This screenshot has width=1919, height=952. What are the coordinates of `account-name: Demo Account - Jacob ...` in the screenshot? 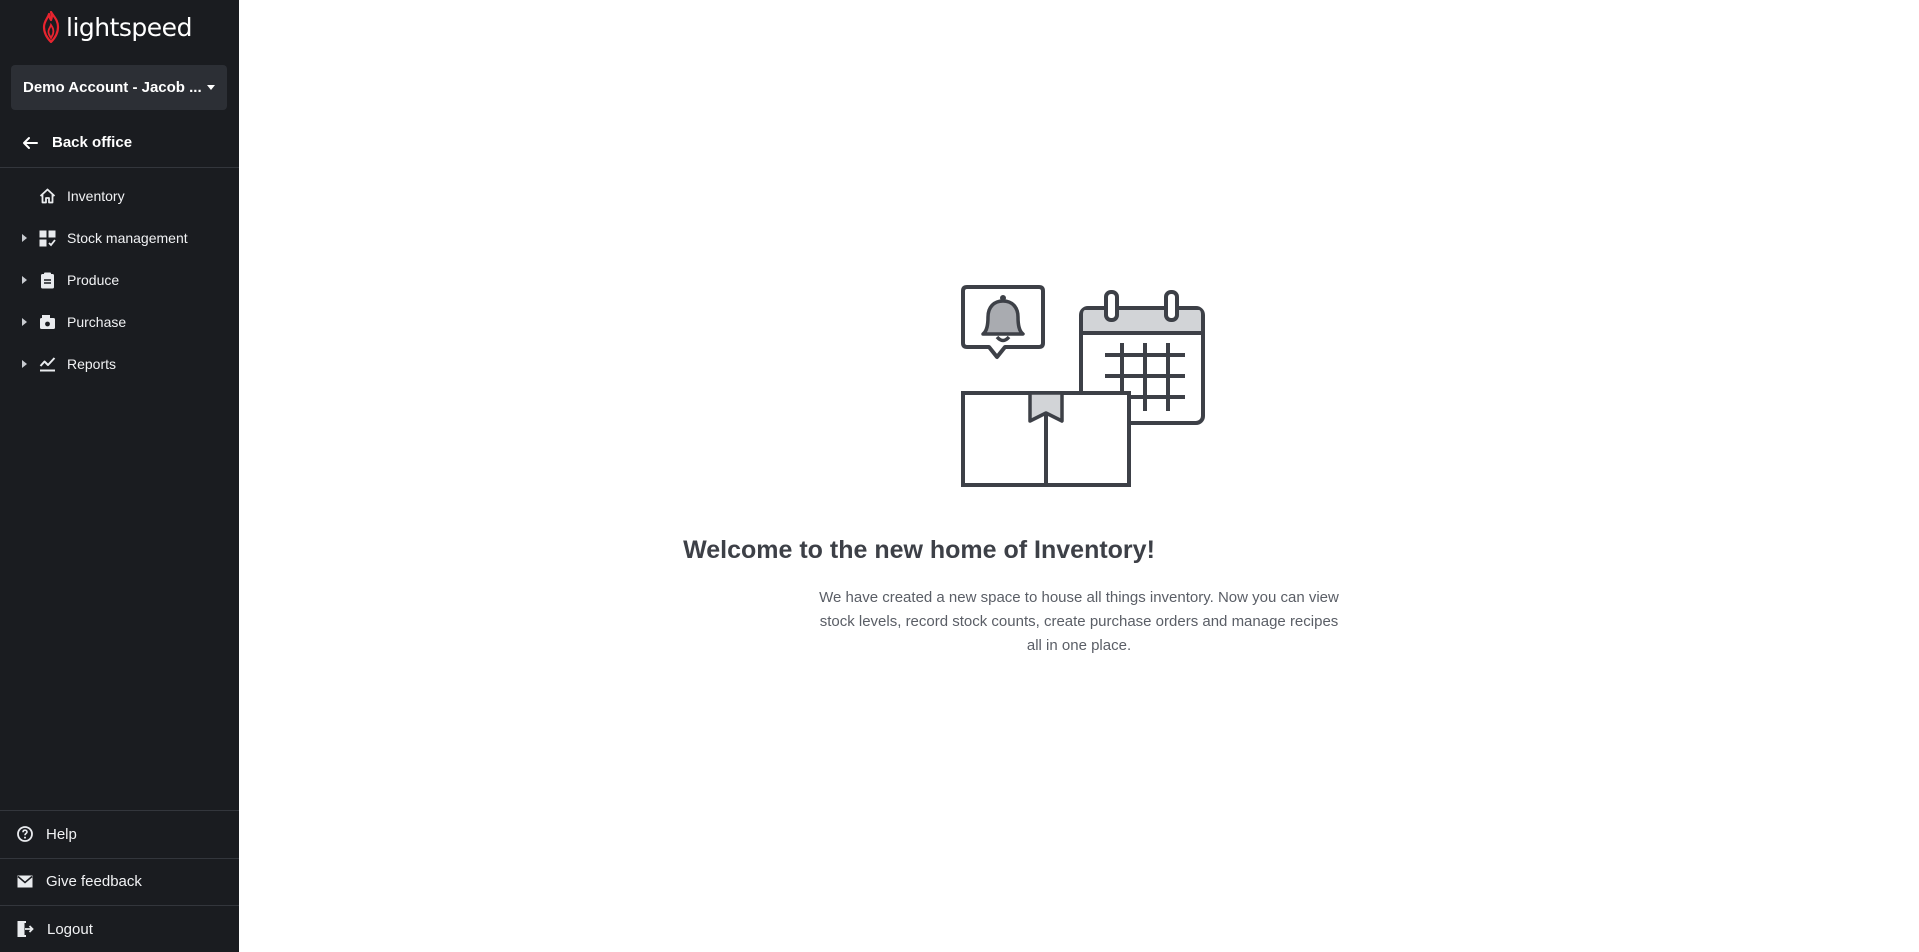 It's located at (112, 87).